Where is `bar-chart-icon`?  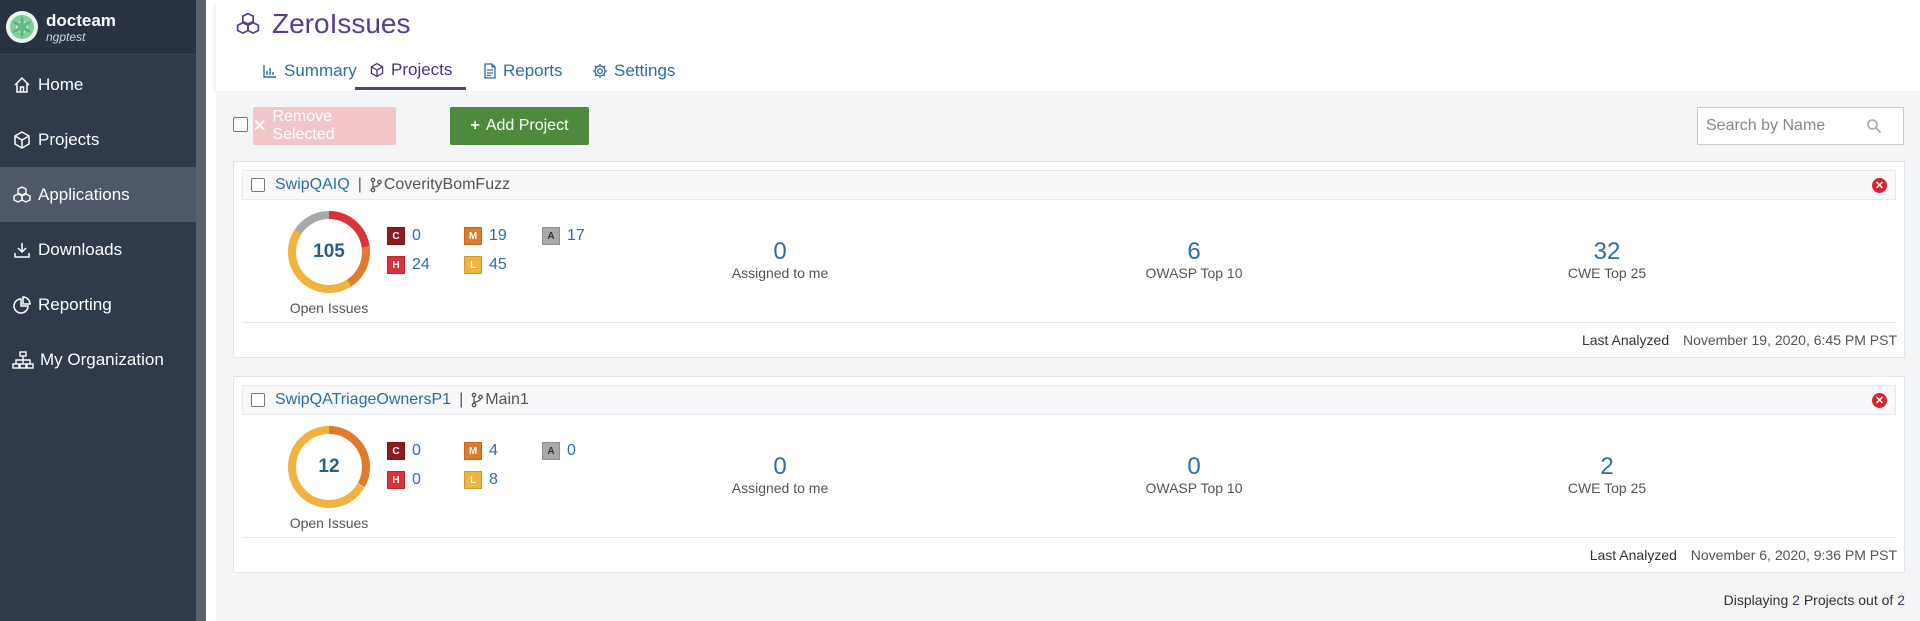
bar-chart-icon is located at coordinates (269, 71).